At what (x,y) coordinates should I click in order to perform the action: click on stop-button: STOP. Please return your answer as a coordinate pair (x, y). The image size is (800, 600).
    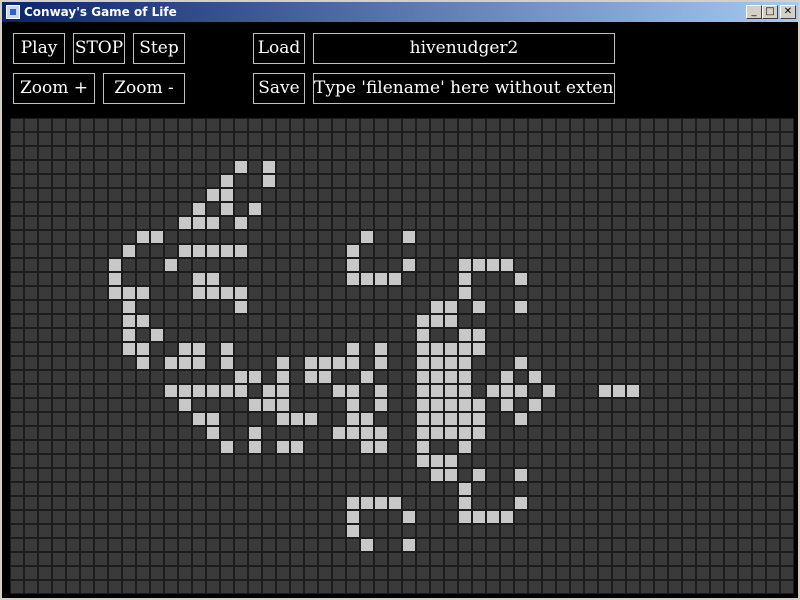
    Looking at the image, I should click on (99, 48).